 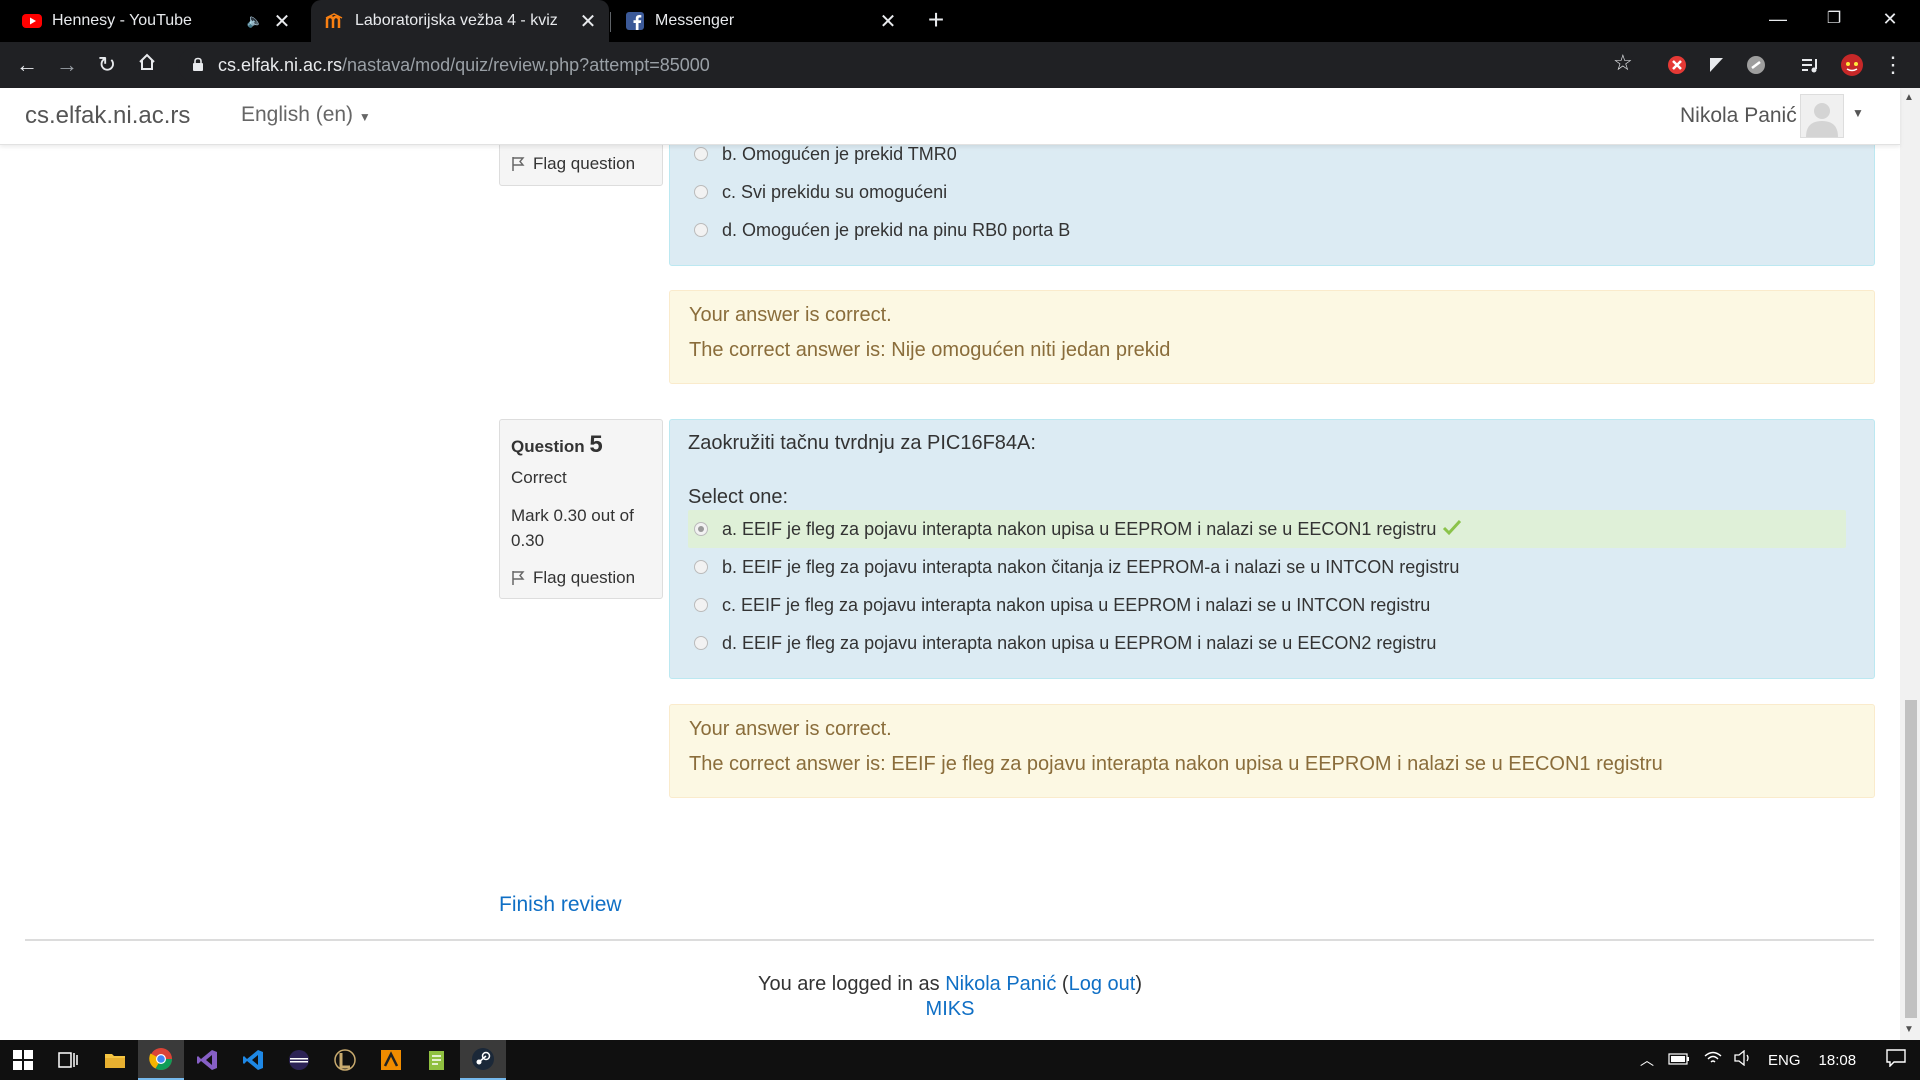 What do you see at coordinates (1910, 564) in the screenshot?
I see `page-scrollbar: ▲ ▼` at bounding box center [1910, 564].